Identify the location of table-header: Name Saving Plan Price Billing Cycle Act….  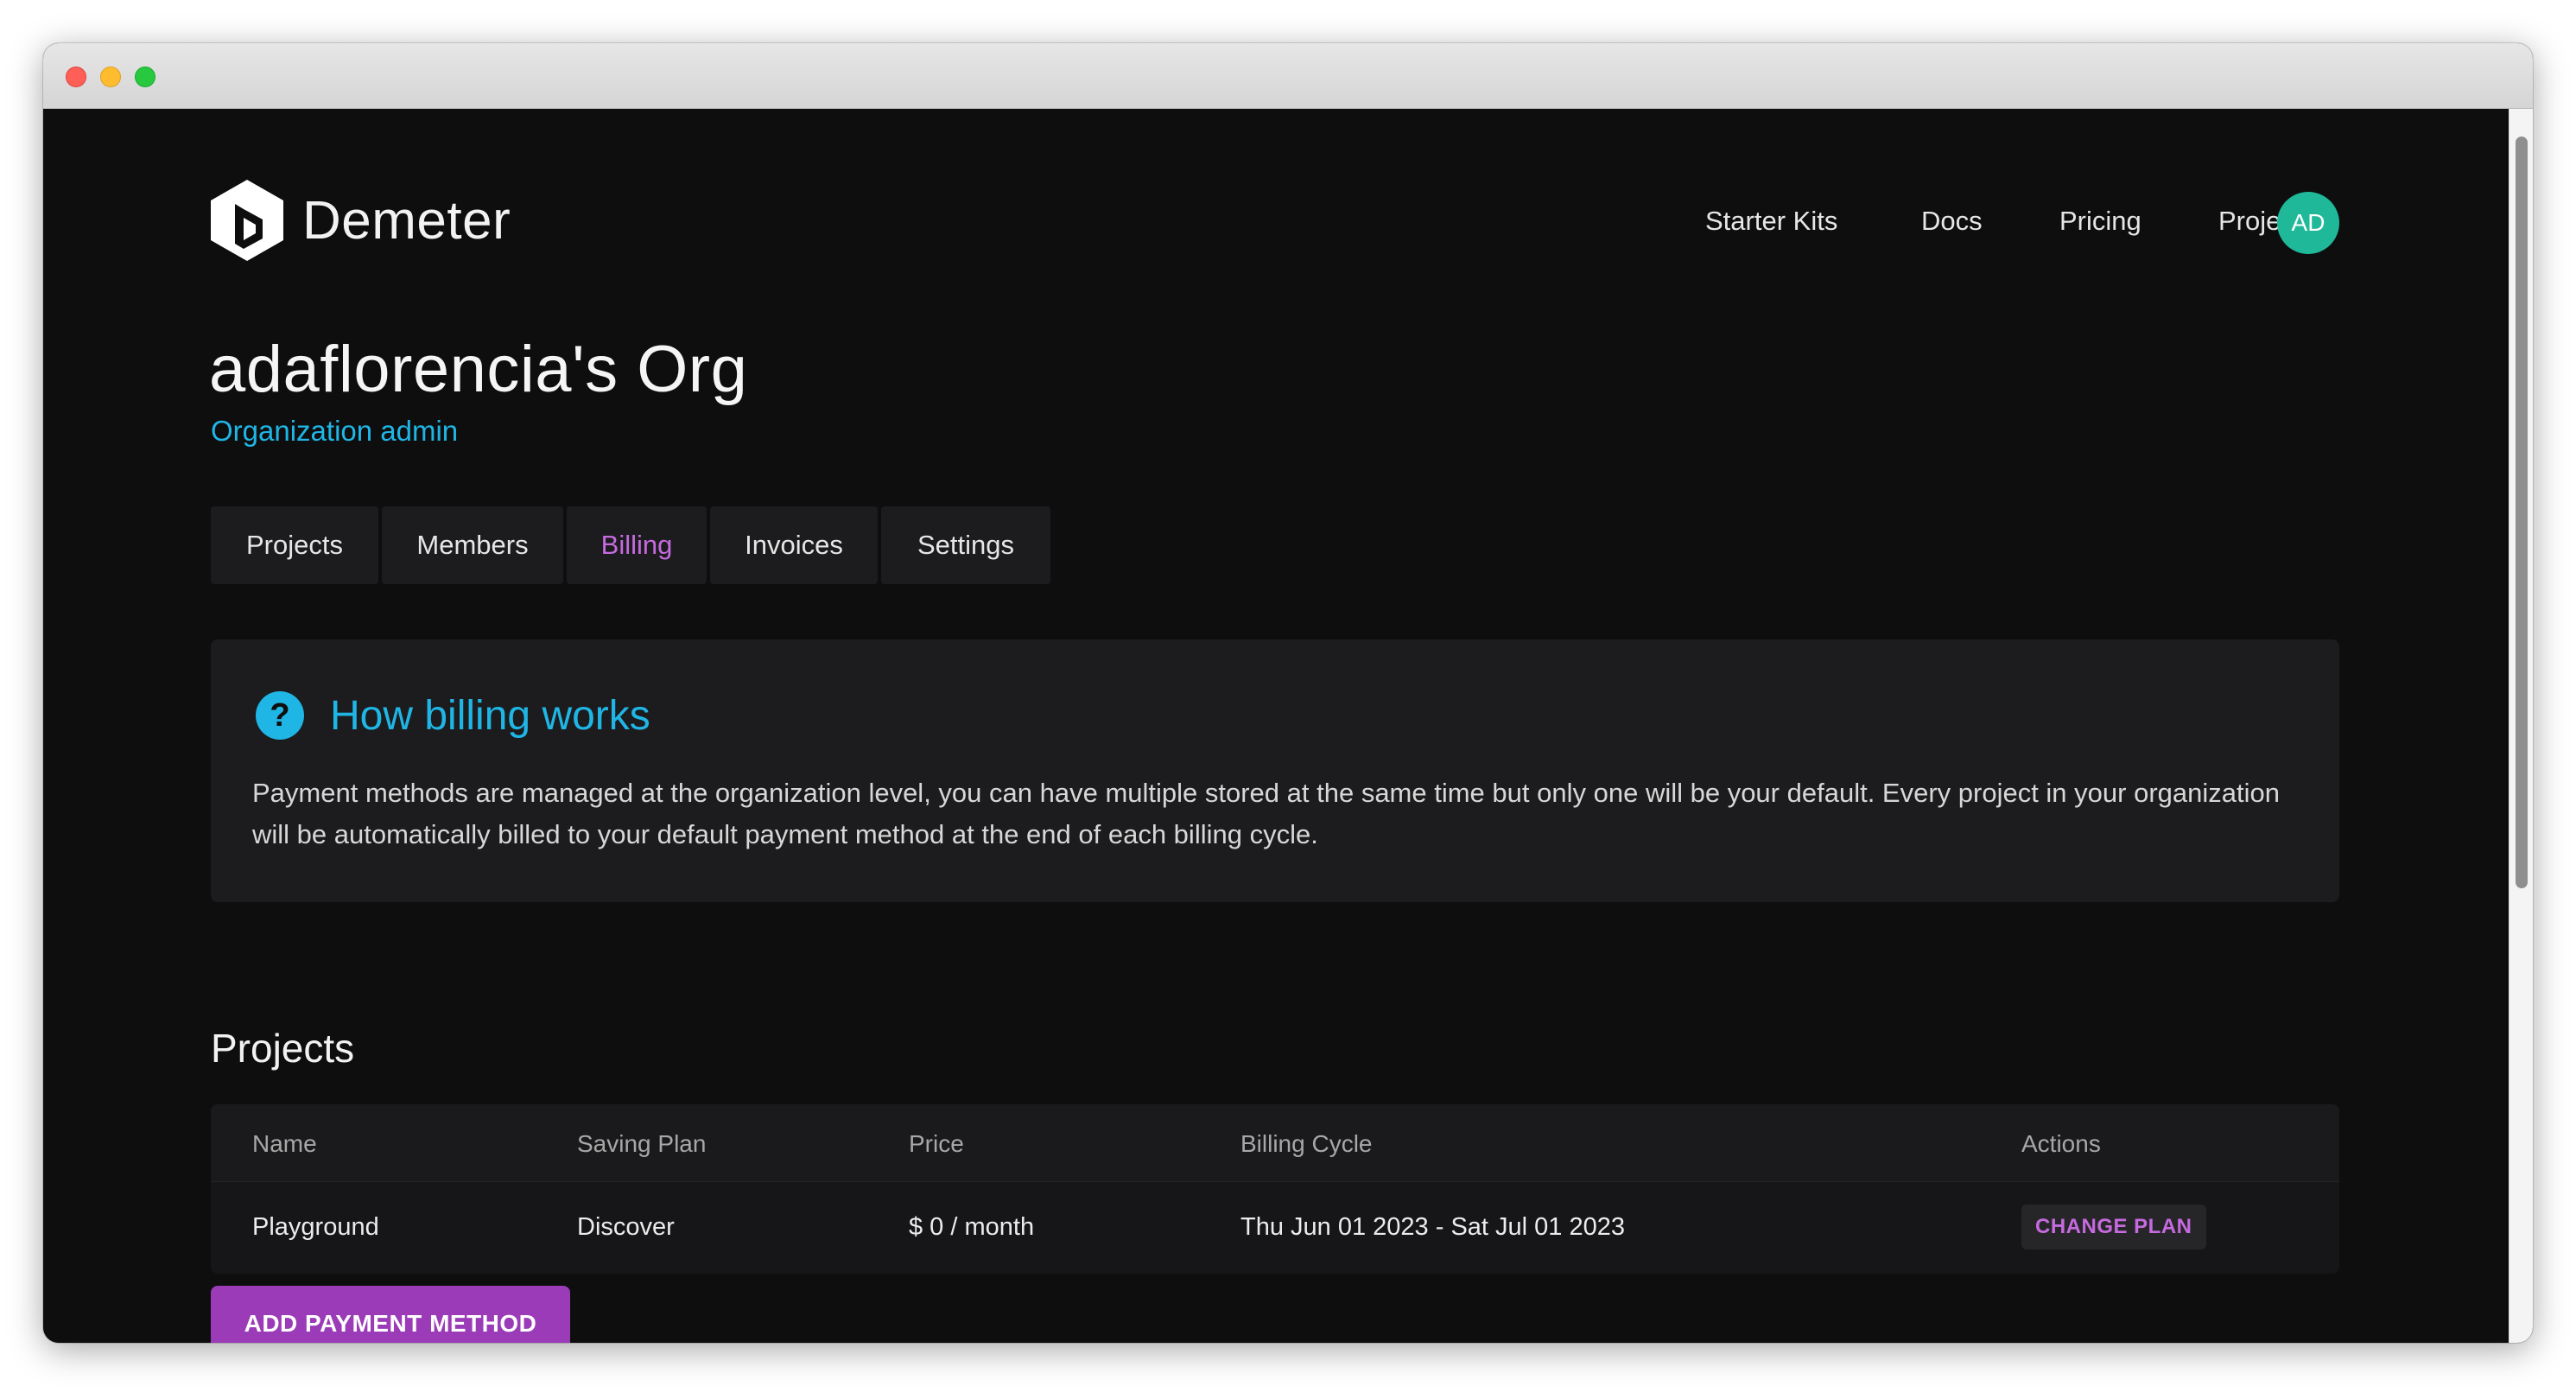
(1275, 1143).